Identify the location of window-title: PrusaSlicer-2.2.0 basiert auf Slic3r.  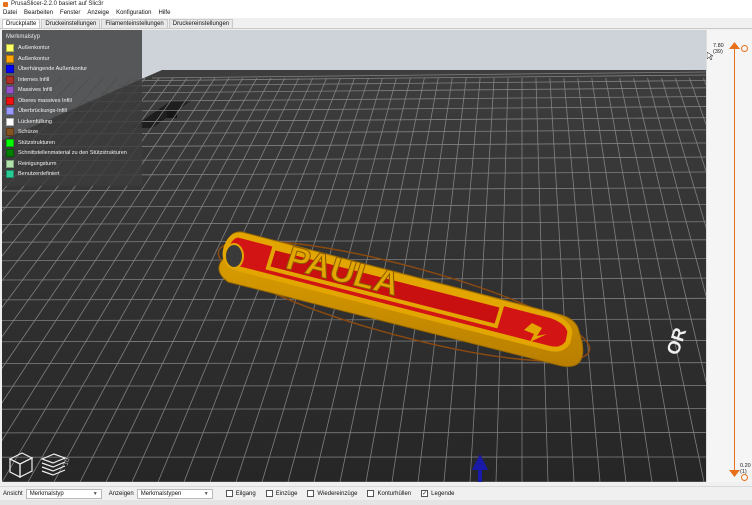
(57, 4).